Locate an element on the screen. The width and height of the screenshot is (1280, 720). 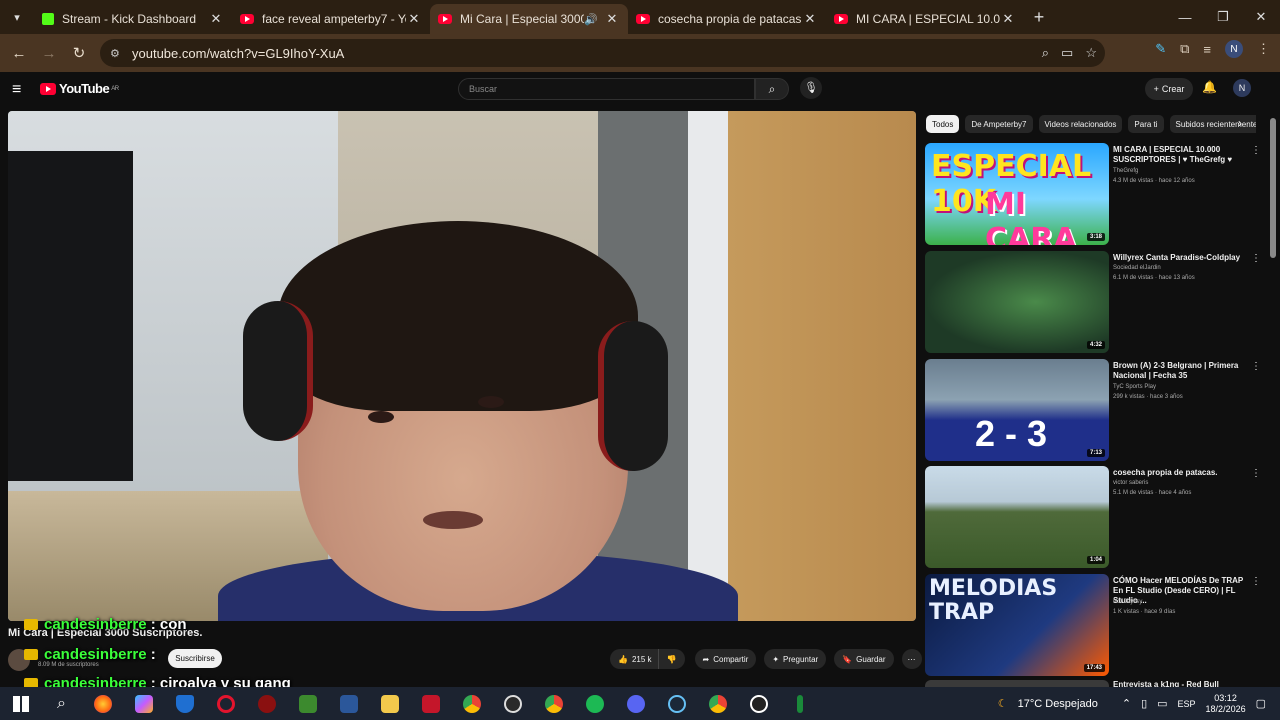
account-avatar: N is located at coordinates (1242, 88).